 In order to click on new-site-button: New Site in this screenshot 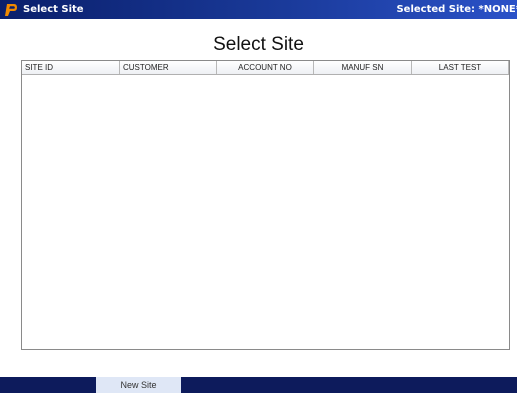, I will do `click(138, 385)`.